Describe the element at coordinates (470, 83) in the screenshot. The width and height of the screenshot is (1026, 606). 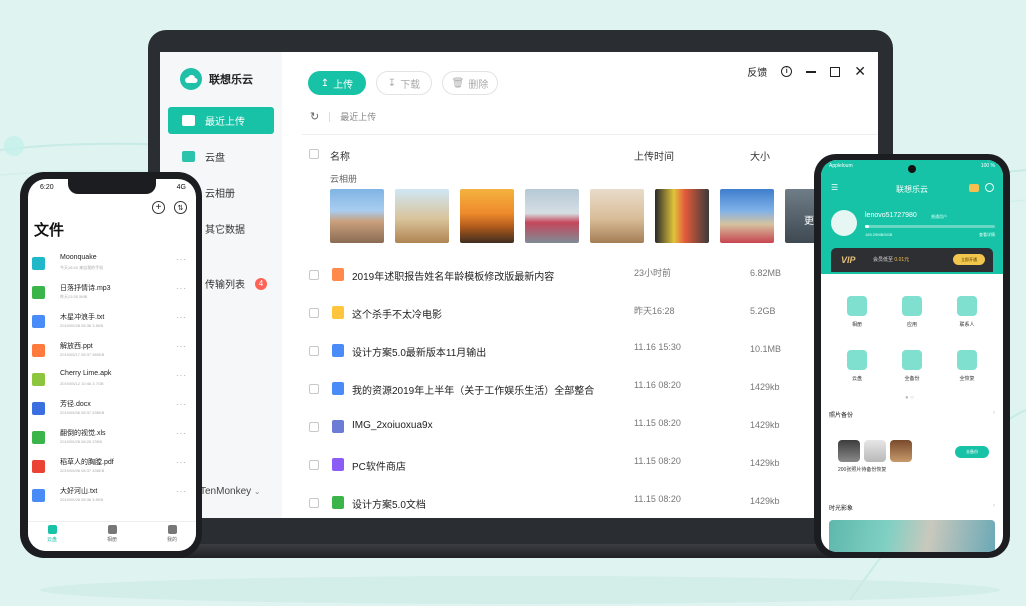
I see `delete-button: 🗑 删除` at that location.